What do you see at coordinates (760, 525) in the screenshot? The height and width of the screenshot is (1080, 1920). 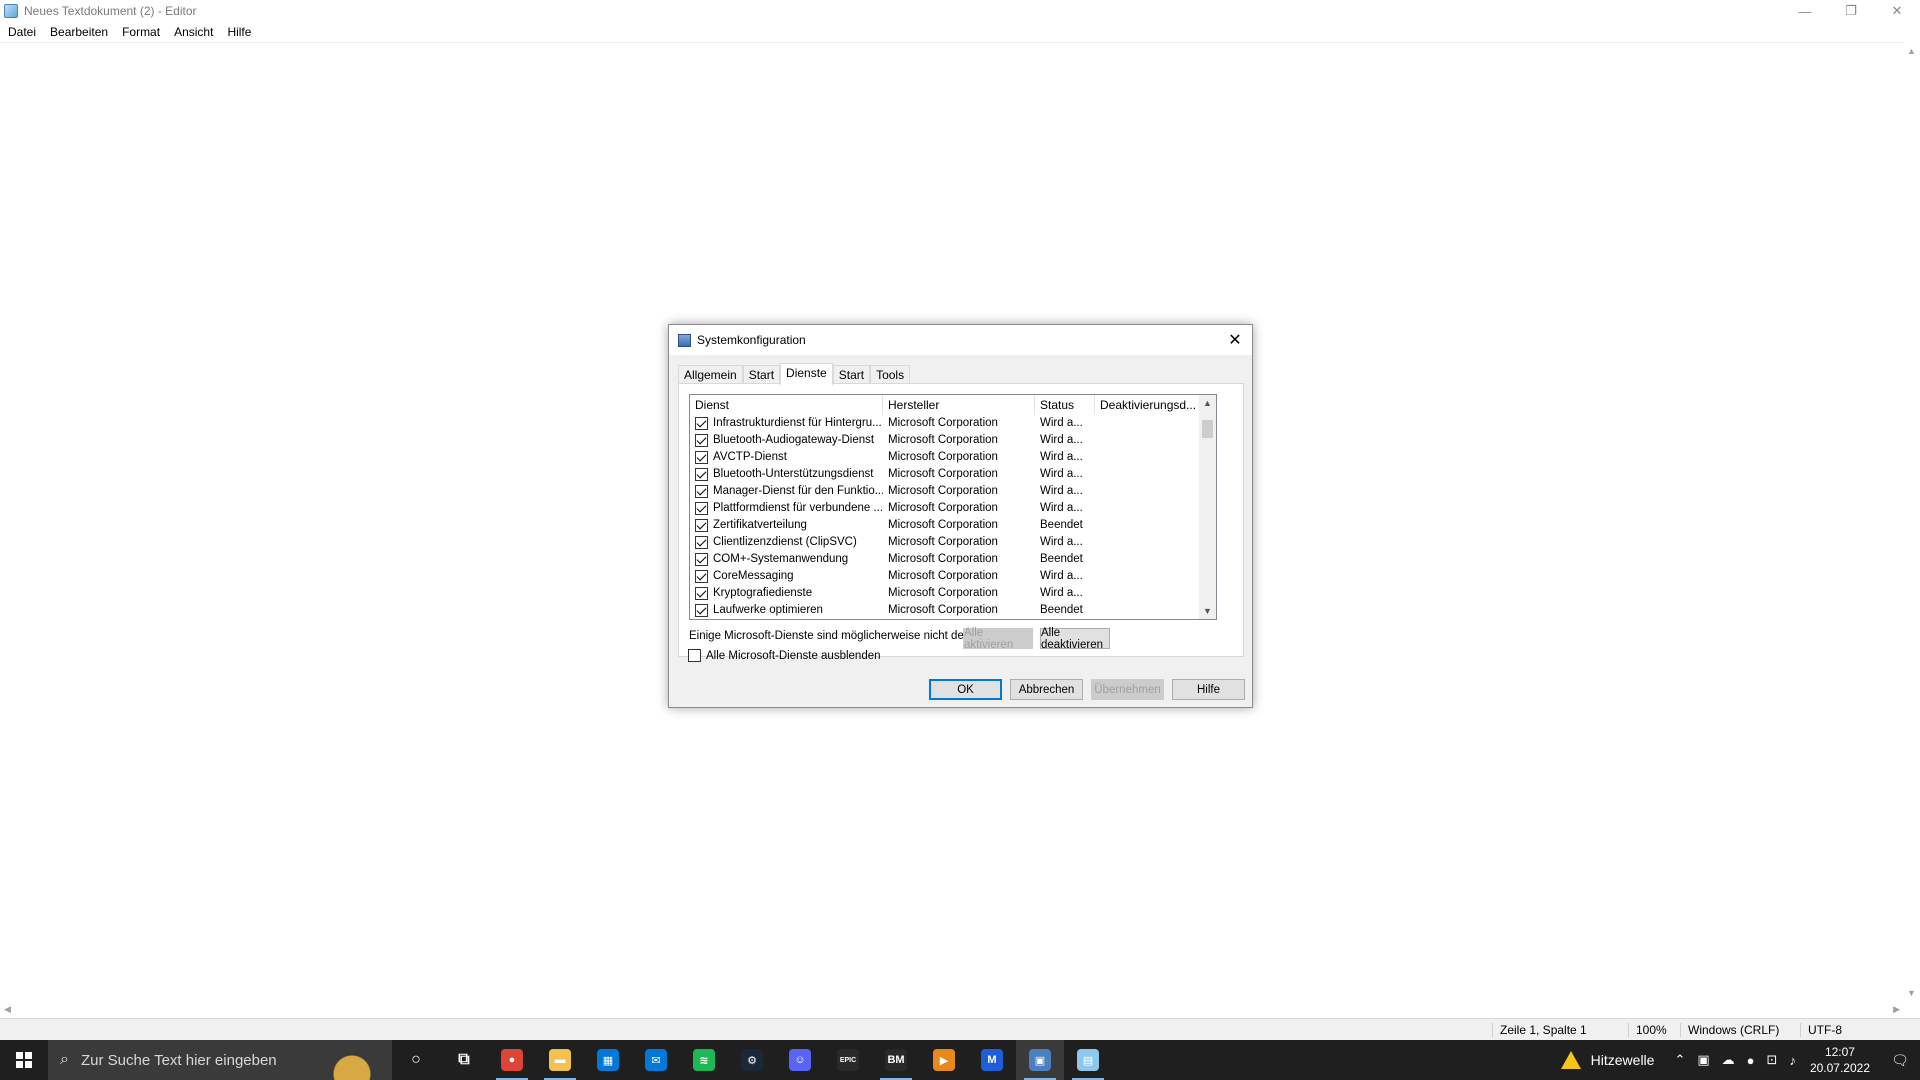 I see `service-name: Zertifikatverteilung` at bounding box center [760, 525].